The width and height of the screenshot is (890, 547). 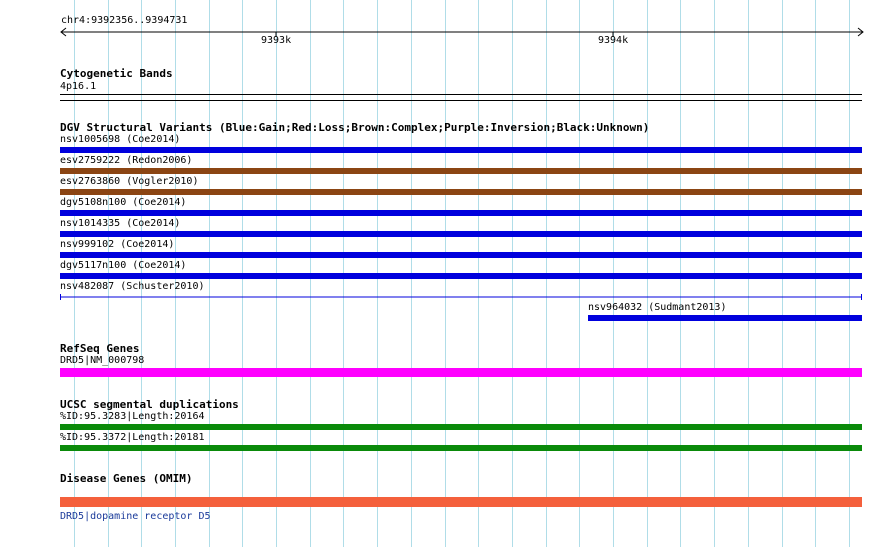 I want to click on cytoband-top-line, so click(x=461, y=94).